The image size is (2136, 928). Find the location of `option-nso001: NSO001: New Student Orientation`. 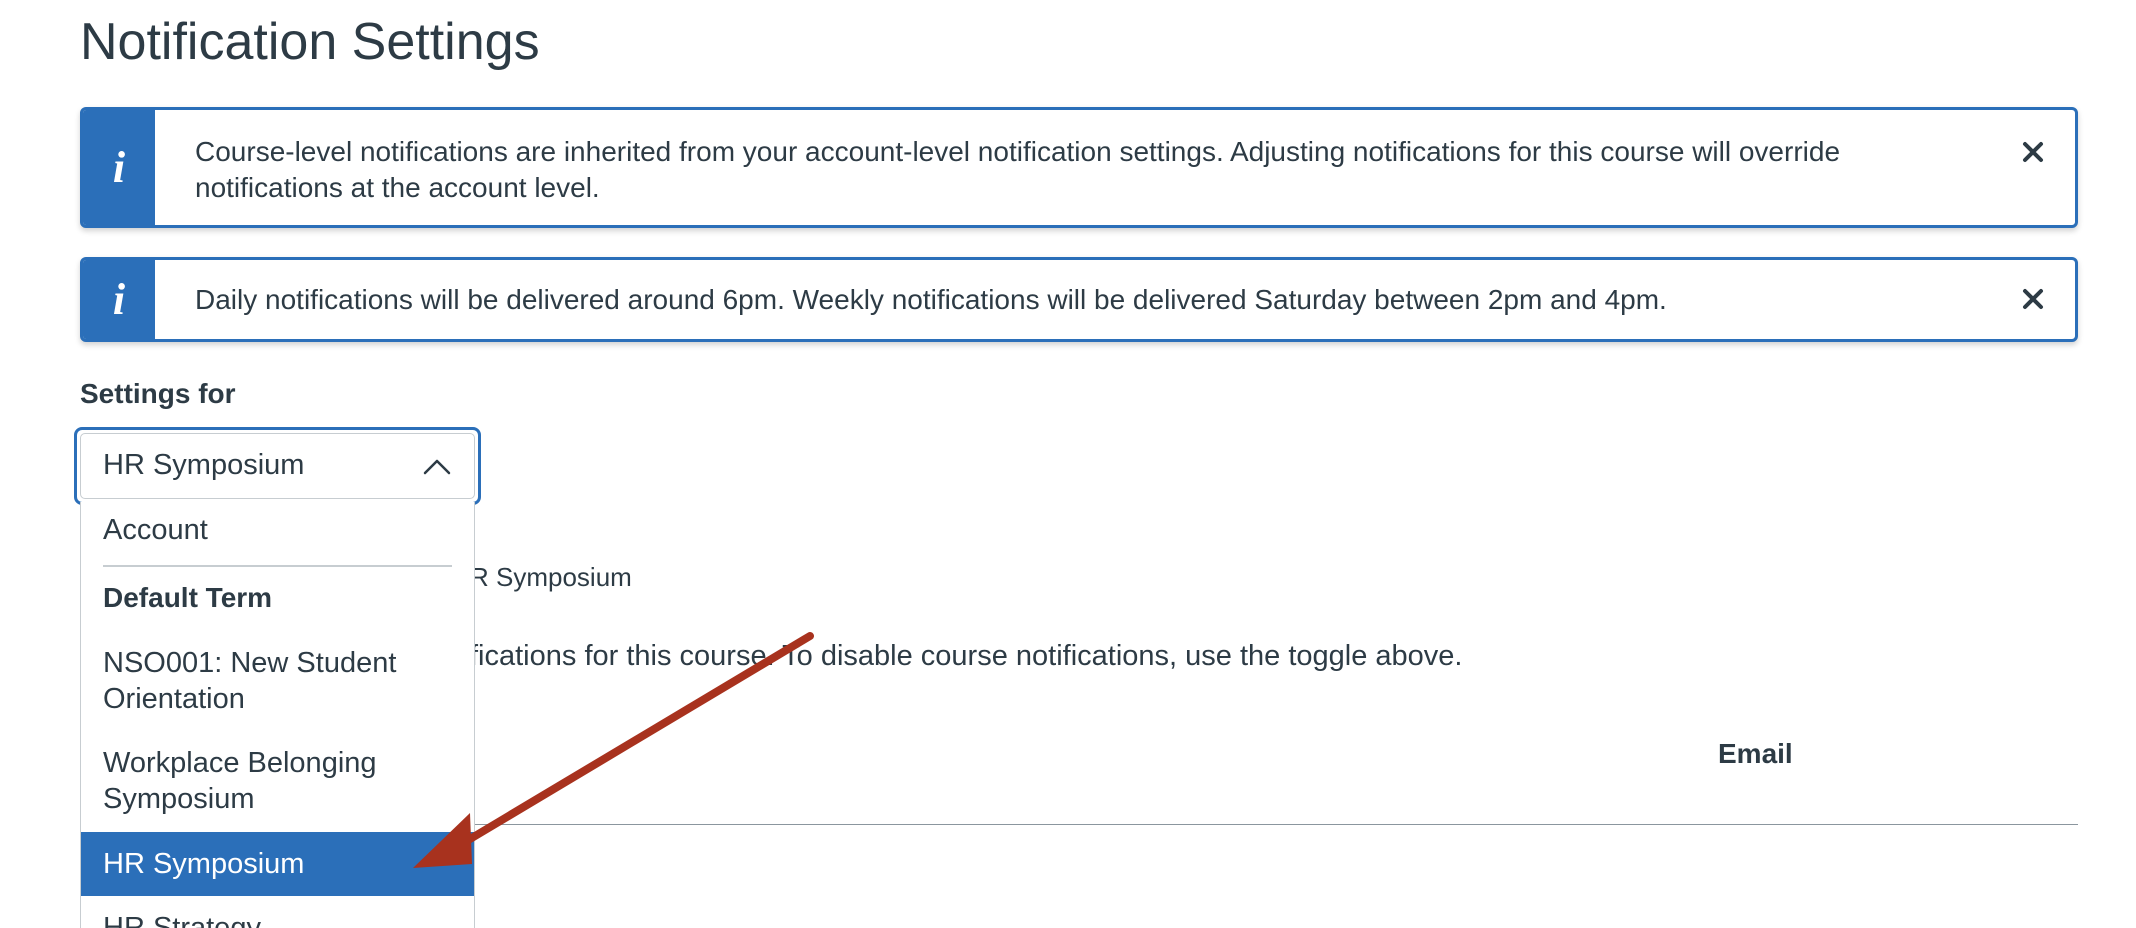

option-nso001: NSO001: New Student Orientation is located at coordinates (277, 681).